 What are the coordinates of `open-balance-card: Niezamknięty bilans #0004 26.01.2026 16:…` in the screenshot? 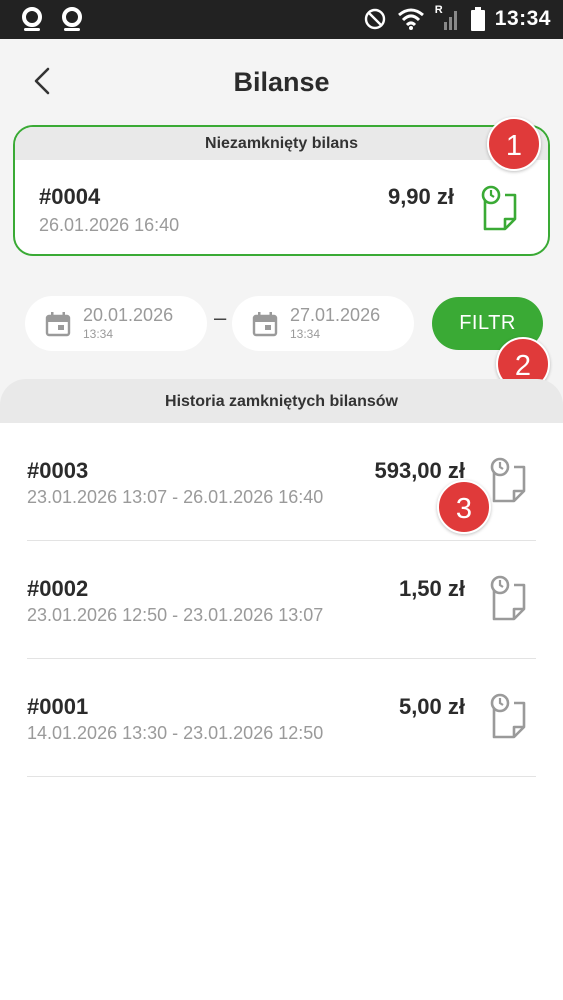 It's located at (281, 190).